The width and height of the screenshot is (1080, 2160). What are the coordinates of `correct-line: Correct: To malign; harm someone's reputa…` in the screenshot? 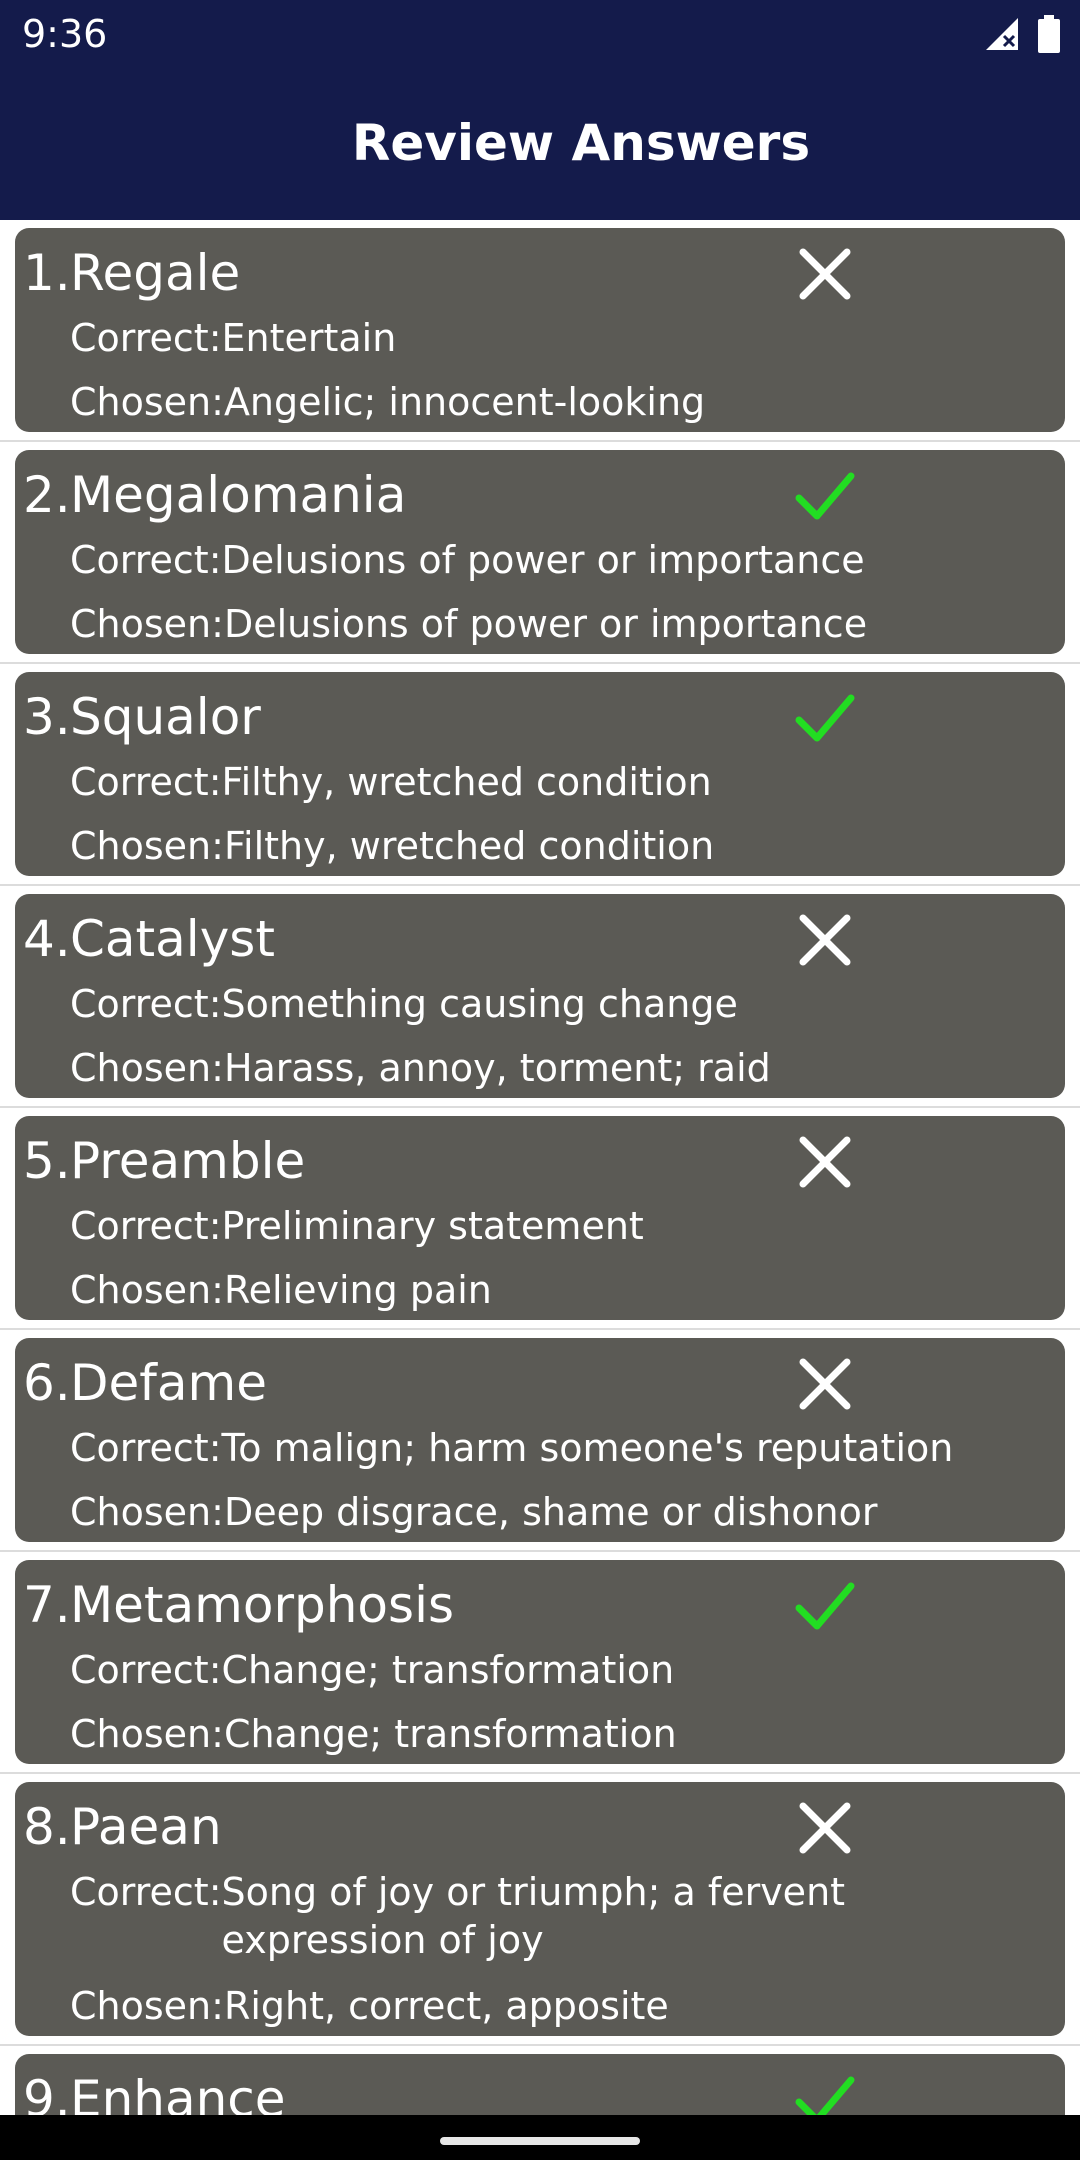 It's located at (564, 1448).